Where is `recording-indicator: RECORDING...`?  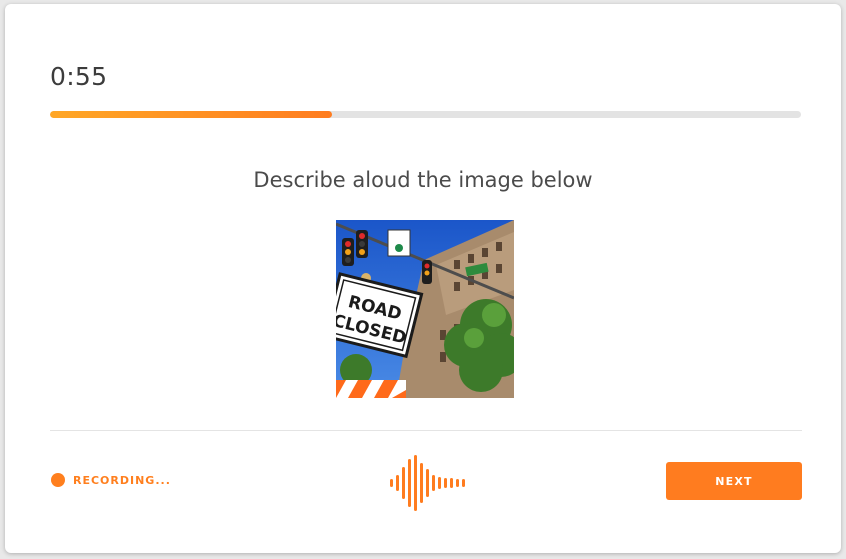 recording-indicator: RECORDING... is located at coordinates (111, 480).